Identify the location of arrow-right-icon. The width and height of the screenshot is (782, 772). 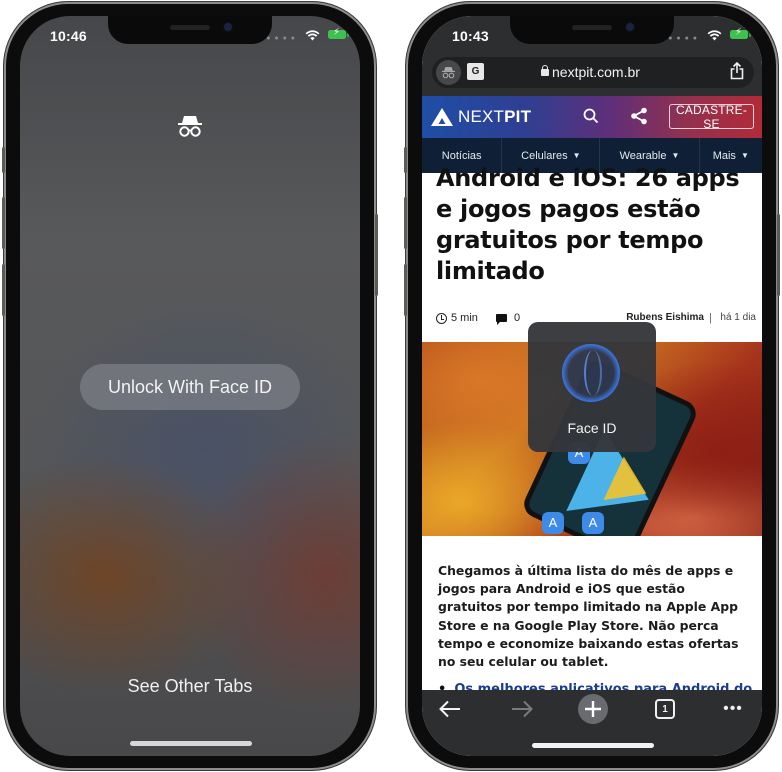
(522, 709).